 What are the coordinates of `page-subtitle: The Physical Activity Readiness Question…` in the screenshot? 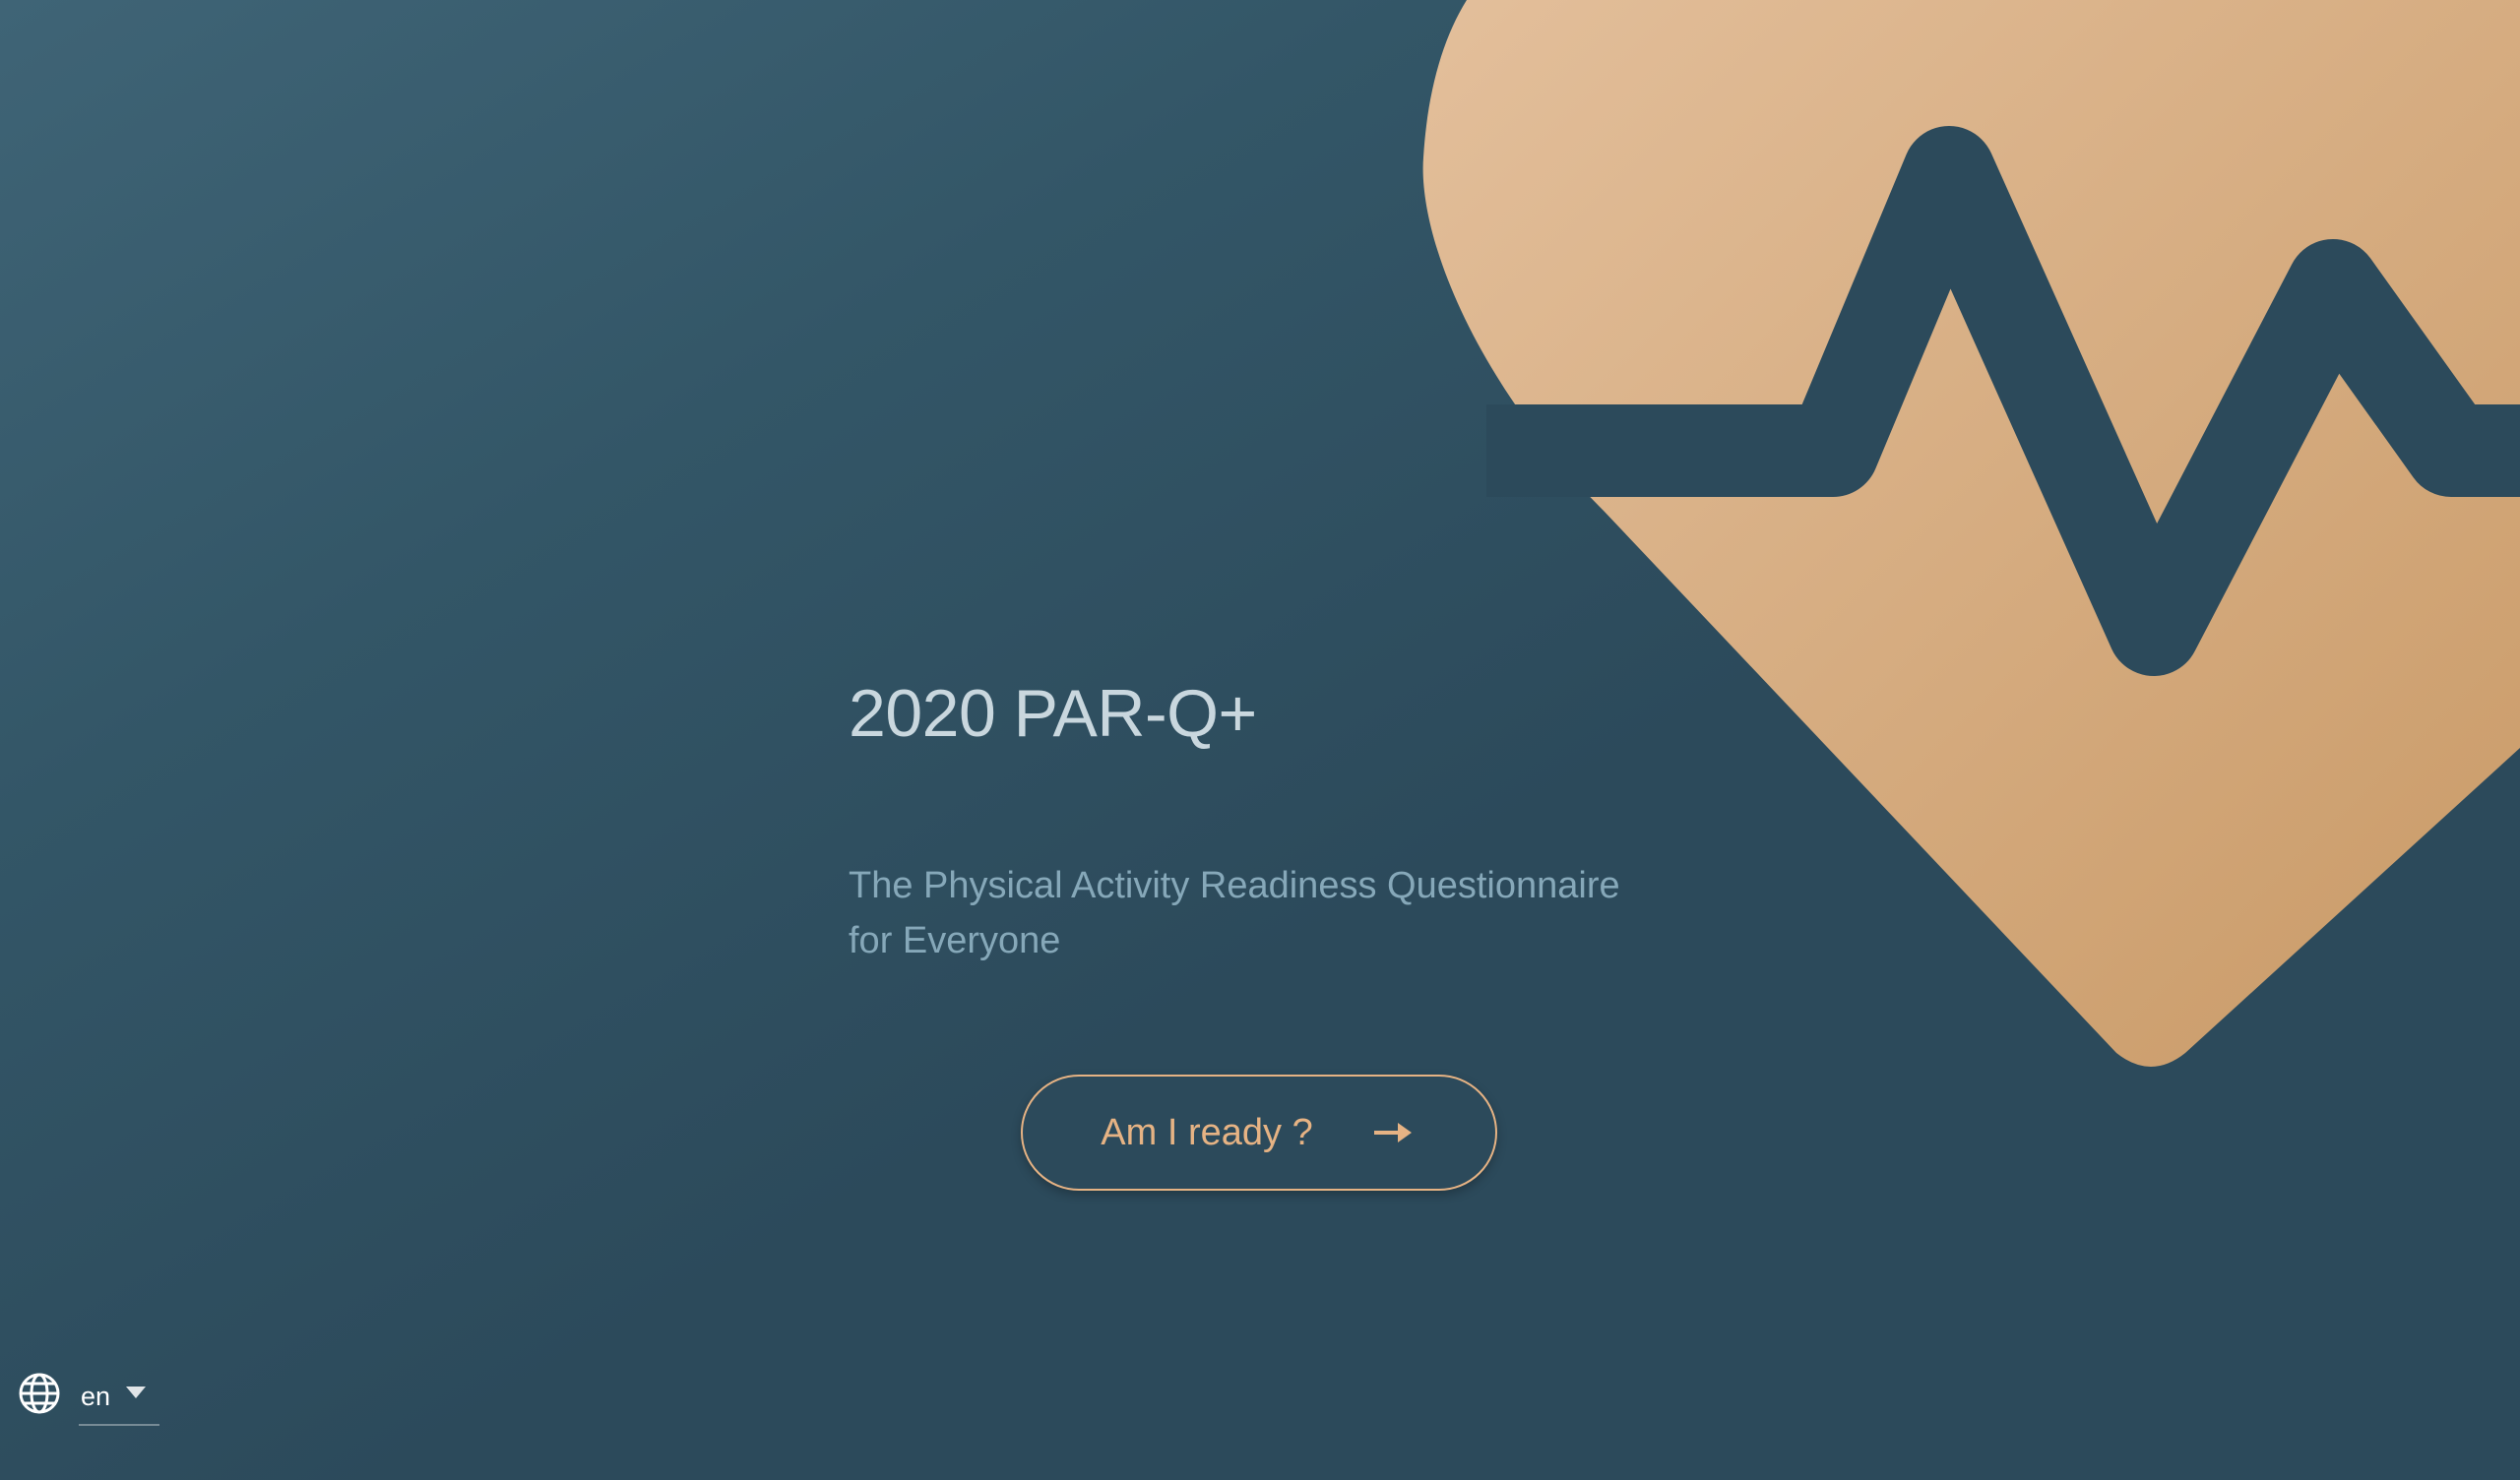 It's located at (1301, 913).